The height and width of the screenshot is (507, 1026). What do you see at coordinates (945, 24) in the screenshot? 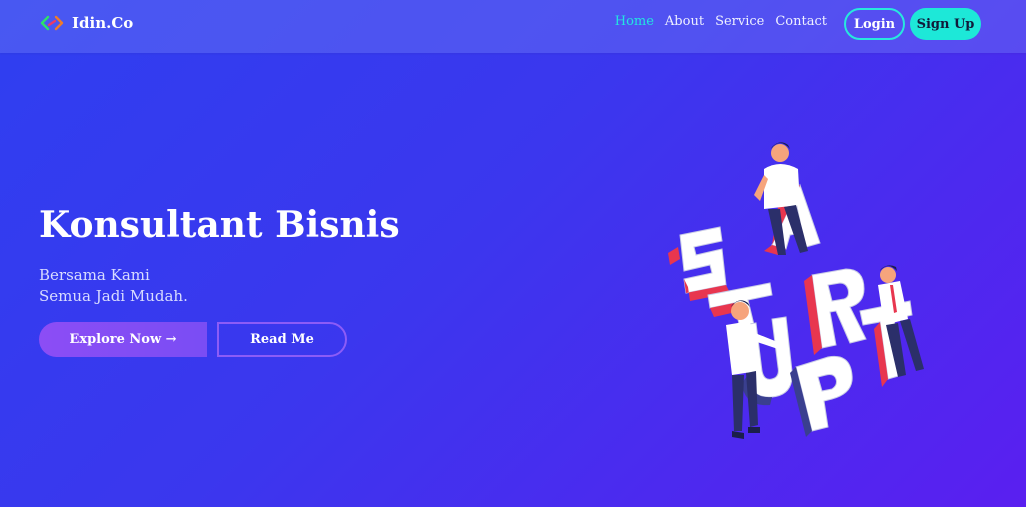
I see `signup-button: Sign Up` at bounding box center [945, 24].